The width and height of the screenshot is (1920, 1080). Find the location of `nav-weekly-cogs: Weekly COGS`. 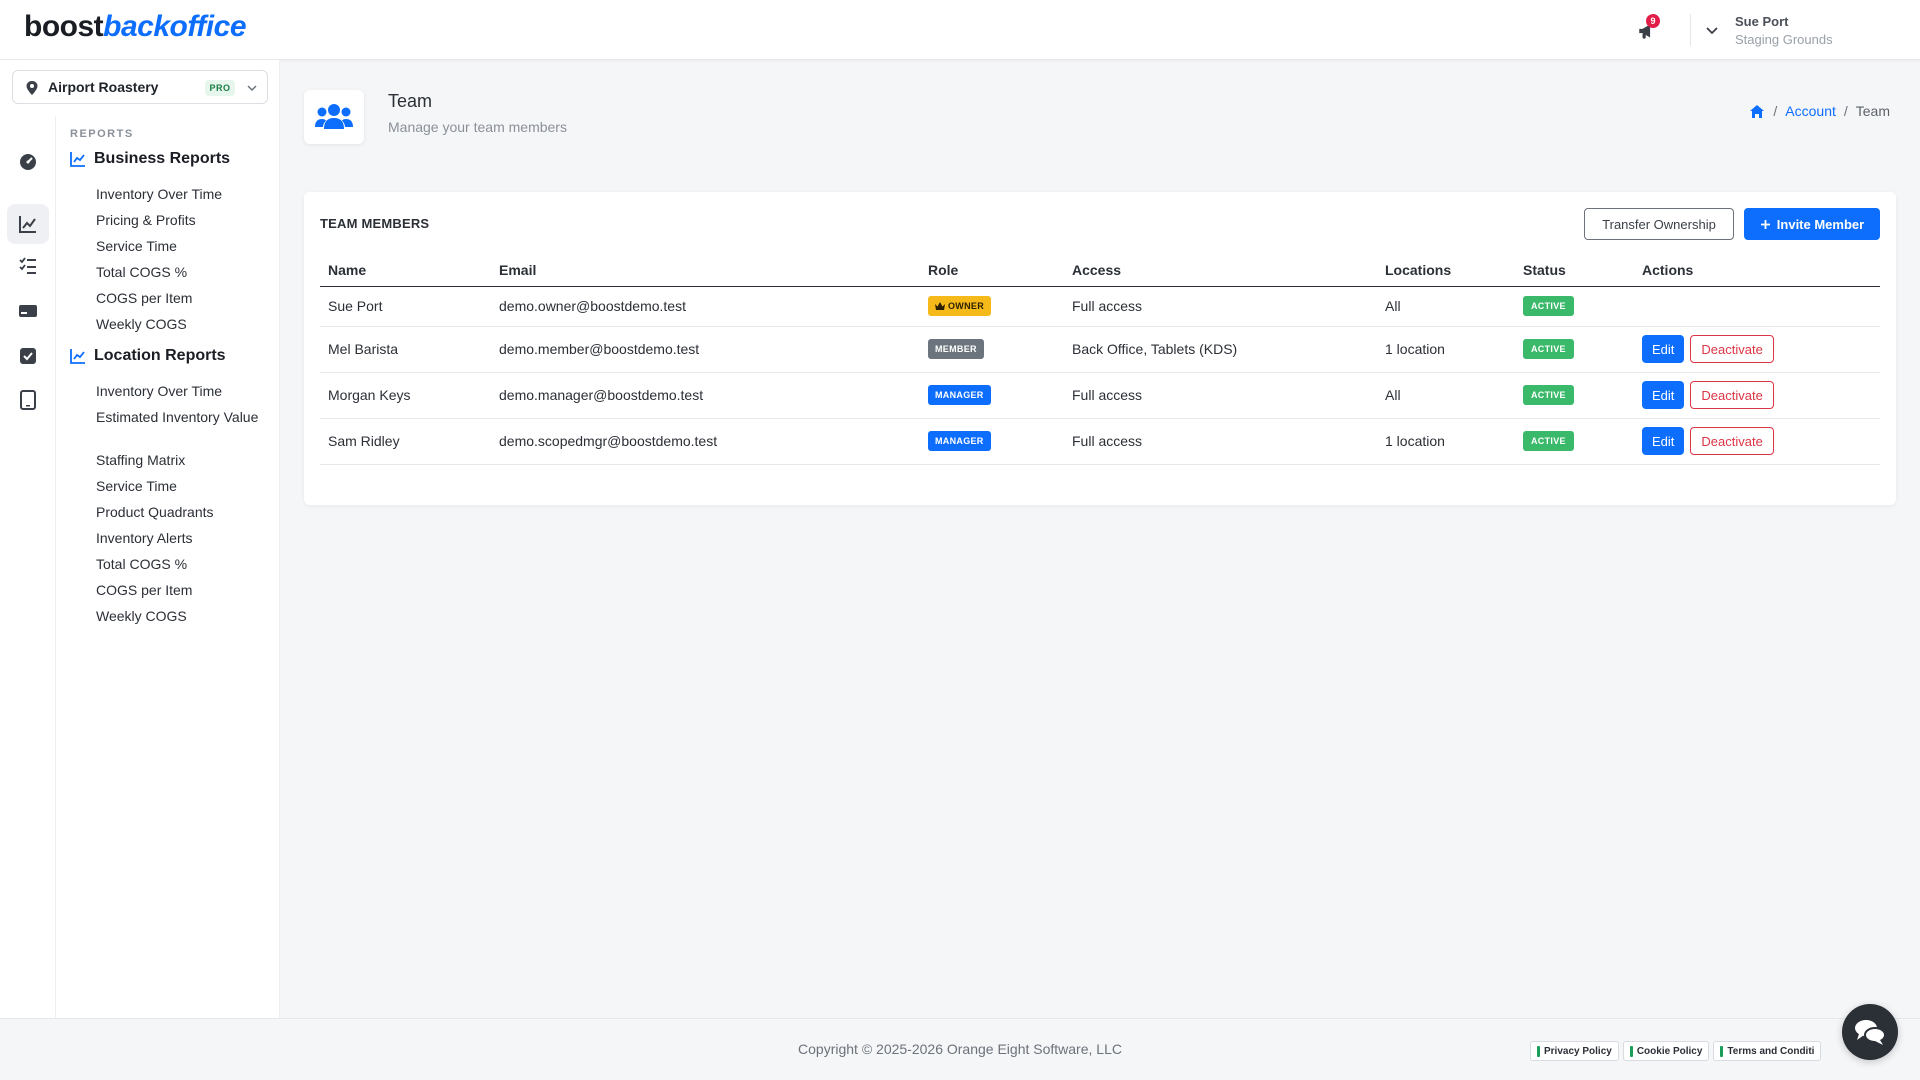

nav-weekly-cogs: Weekly COGS is located at coordinates (183, 324).